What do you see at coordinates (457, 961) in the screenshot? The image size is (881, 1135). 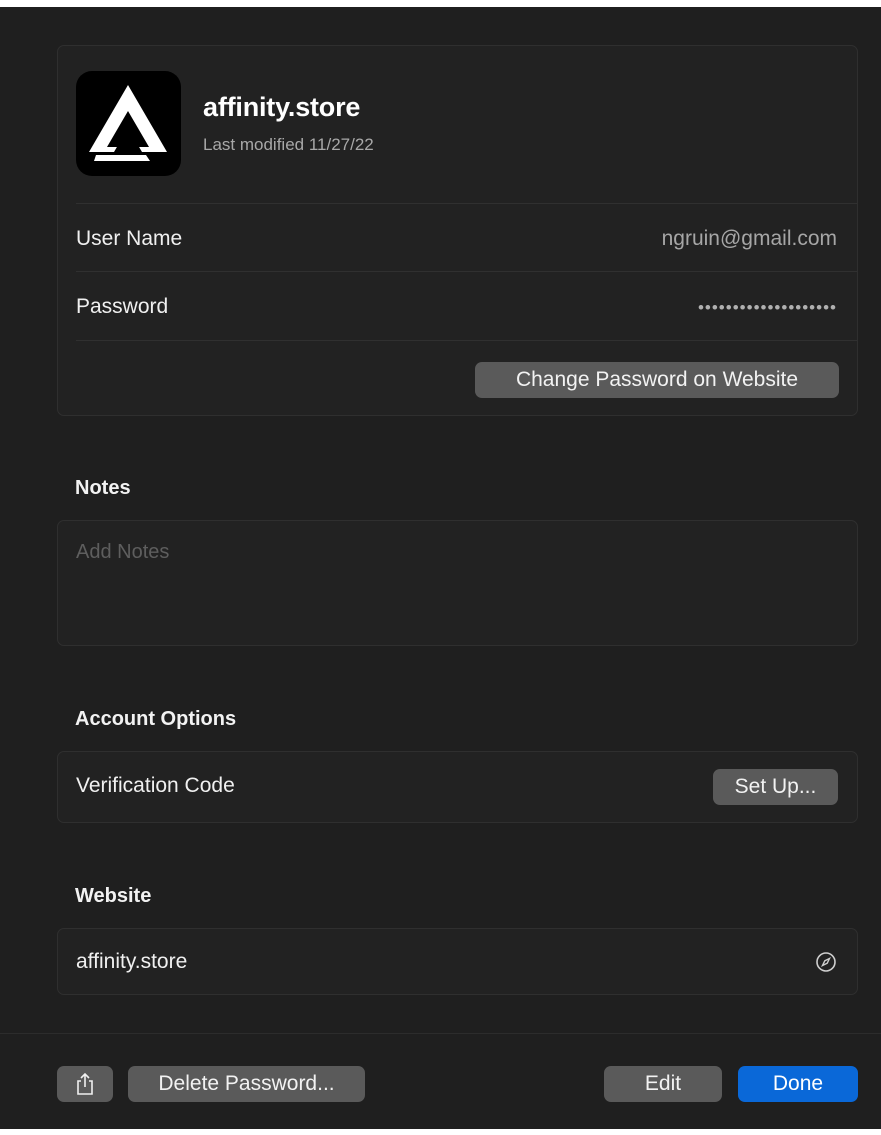 I see `website-card: affinity.store` at bounding box center [457, 961].